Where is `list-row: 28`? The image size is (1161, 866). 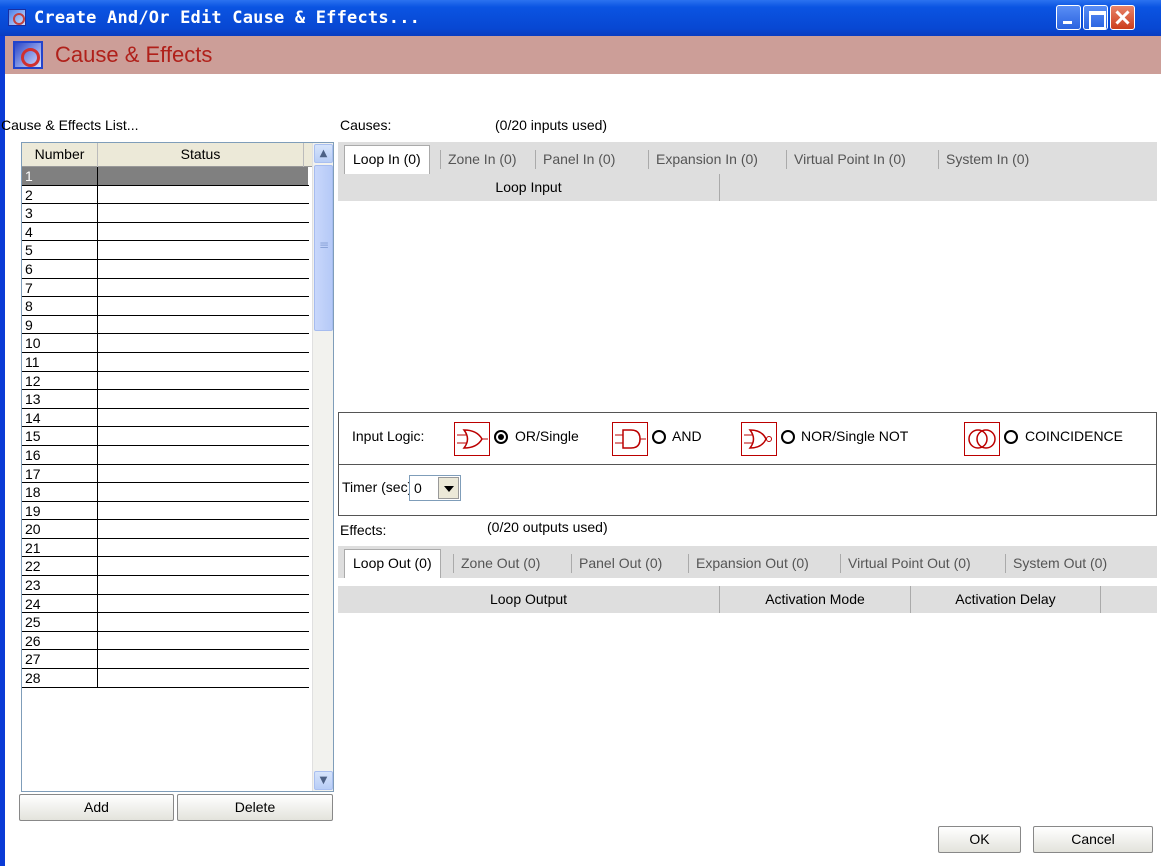
list-row: 28 is located at coordinates (165, 678).